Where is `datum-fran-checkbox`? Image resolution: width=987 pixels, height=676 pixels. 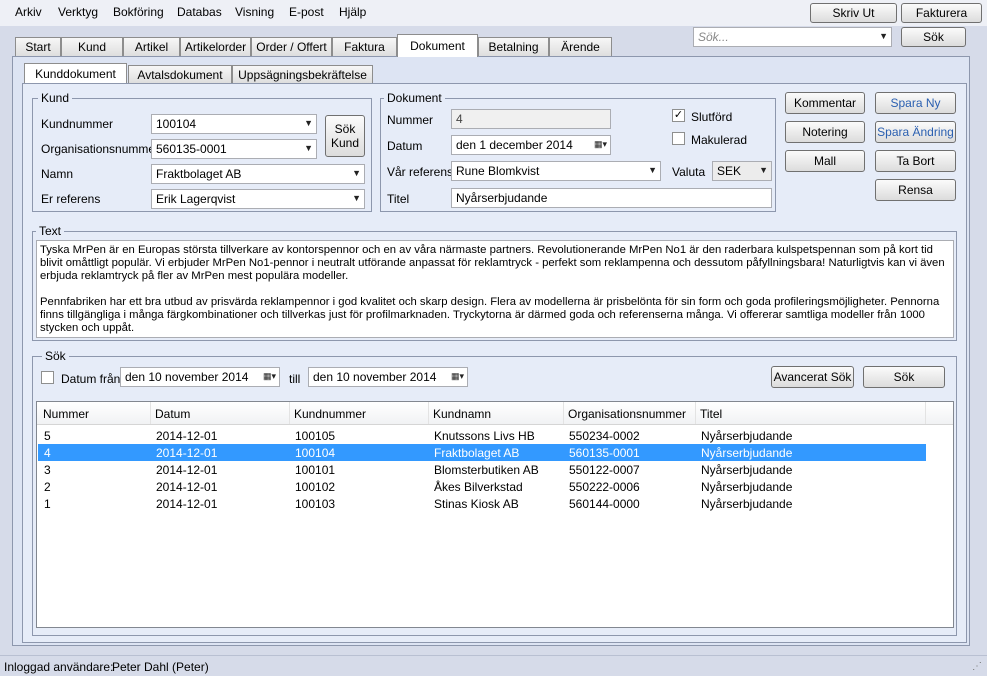
datum-fran-checkbox is located at coordinates (47, 377).